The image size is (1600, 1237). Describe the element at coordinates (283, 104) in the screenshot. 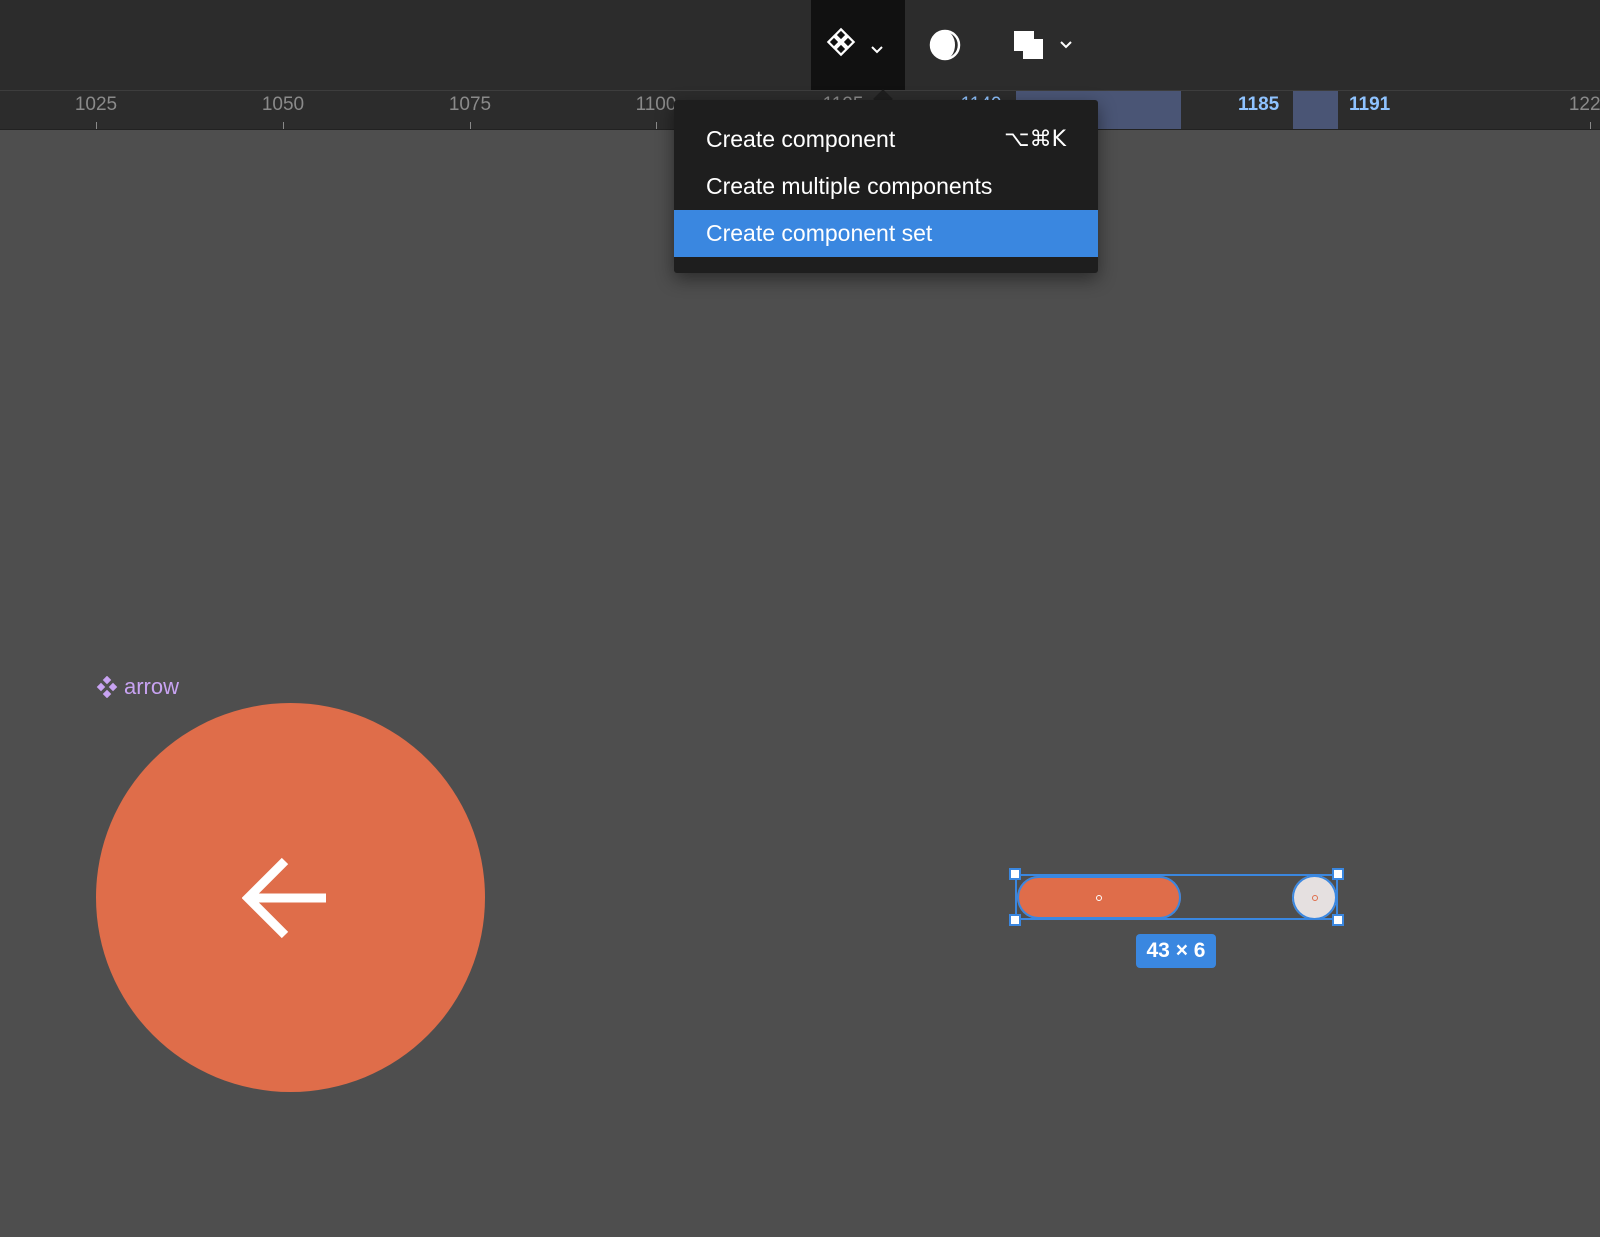

I see `ruler-label: 1050` at that location.